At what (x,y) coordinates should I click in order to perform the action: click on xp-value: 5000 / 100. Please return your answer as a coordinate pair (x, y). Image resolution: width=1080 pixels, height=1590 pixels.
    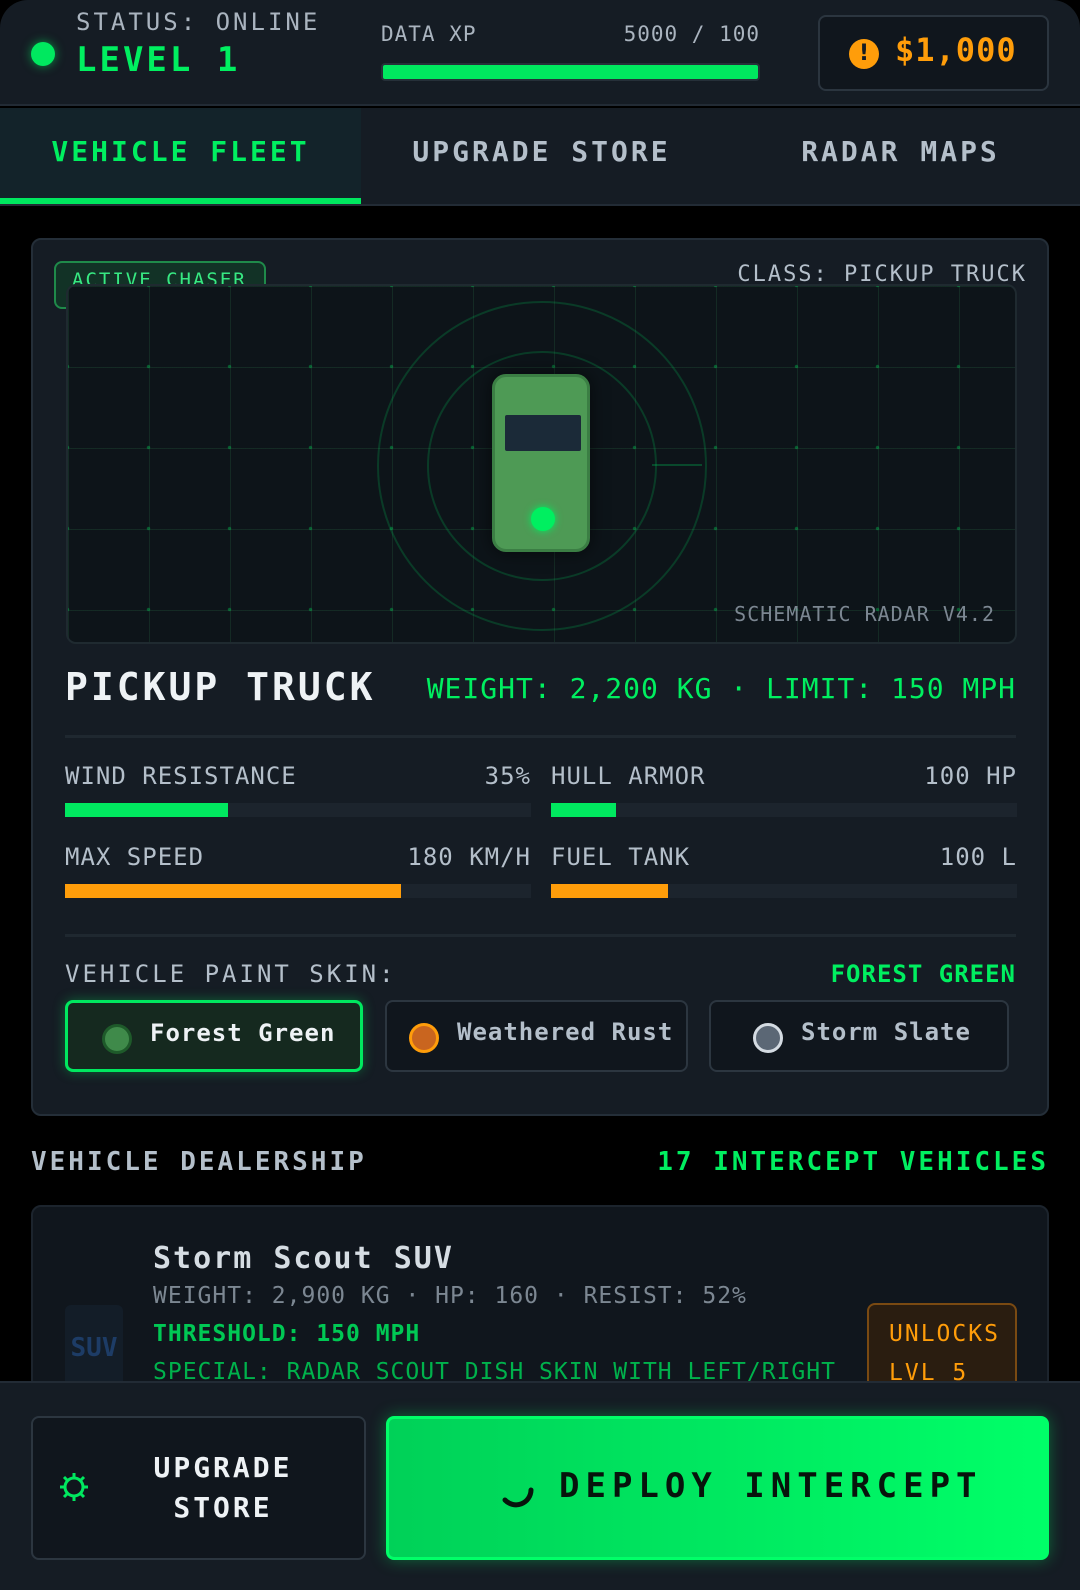
    Looking at the image, I should click on (691, 34).